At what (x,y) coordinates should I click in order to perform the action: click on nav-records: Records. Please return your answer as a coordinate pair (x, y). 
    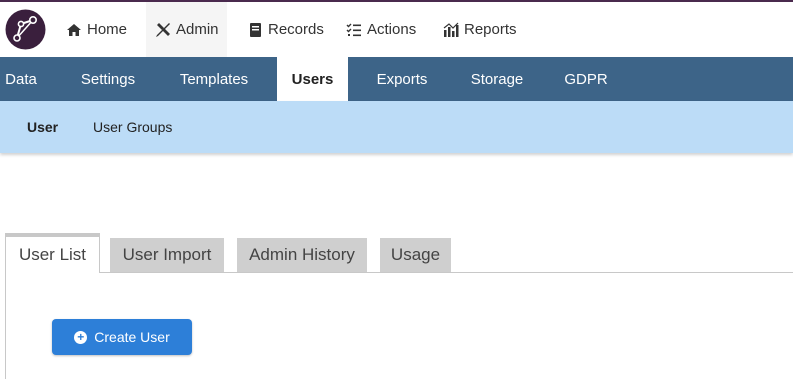
    Looking at the image, I should click on (287, 29).